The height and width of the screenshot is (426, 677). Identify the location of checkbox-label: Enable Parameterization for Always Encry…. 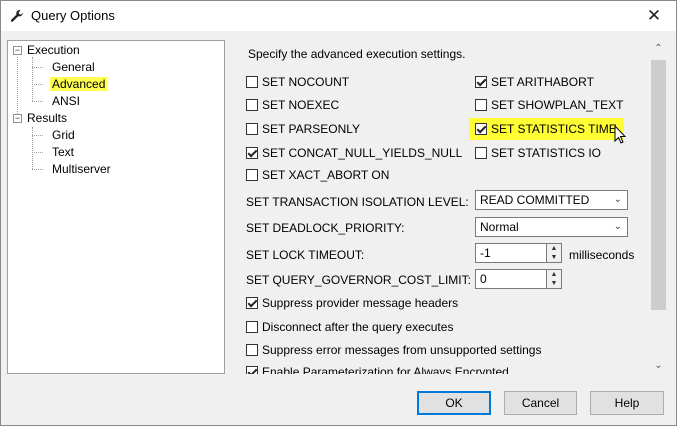
(385, 369).